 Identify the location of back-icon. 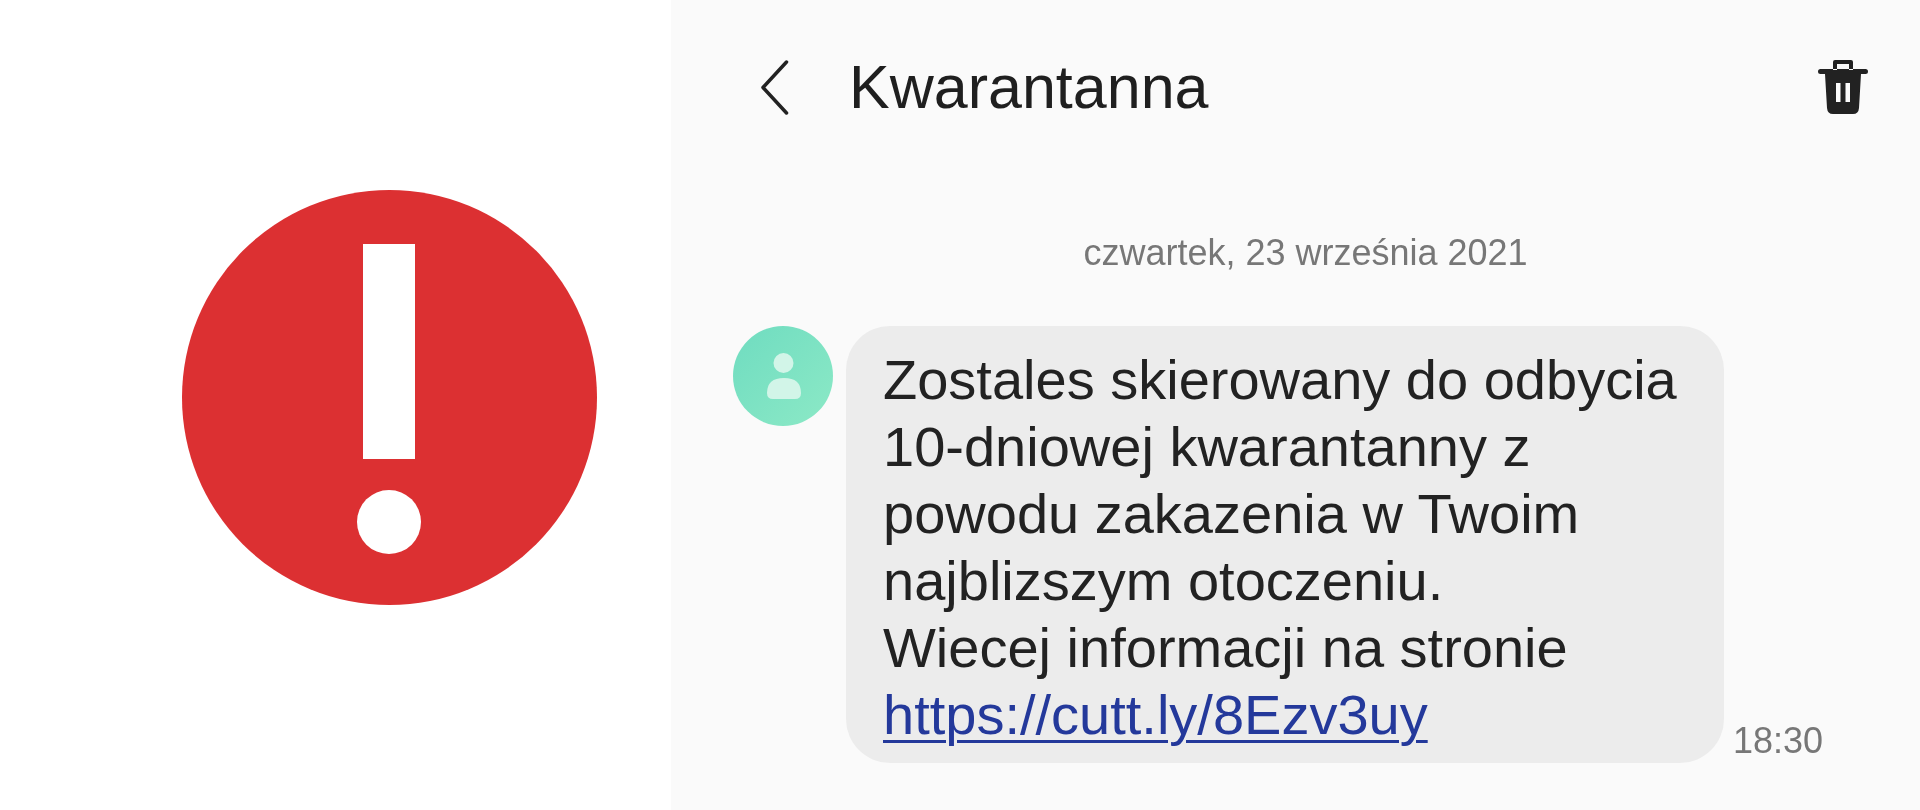
(774, 87).